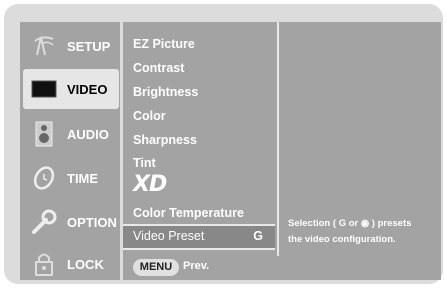 The width and height of the screenshot is (447, 288). I want to click on menu-item-sharpness: Sharpness, so click(165, 140).